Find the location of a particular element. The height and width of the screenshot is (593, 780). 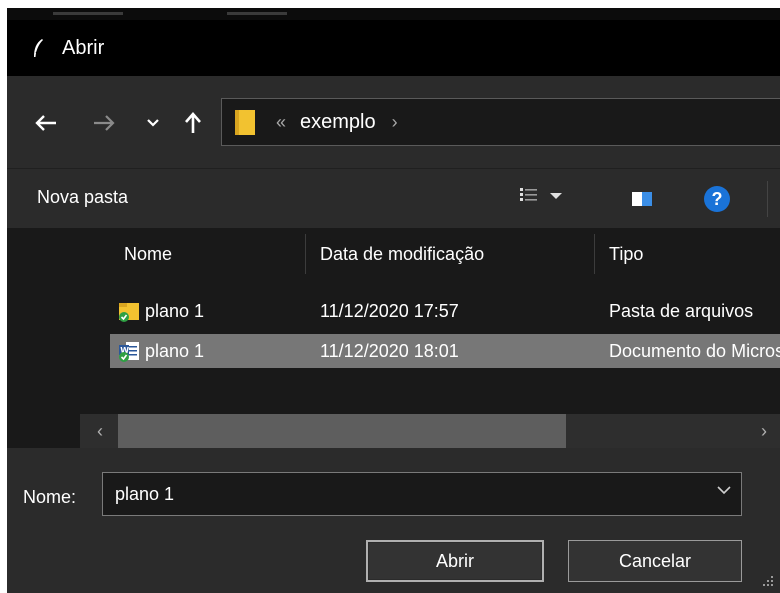

file-modified: 11/12/2020 18:01 is located at coordinates (389, 351).